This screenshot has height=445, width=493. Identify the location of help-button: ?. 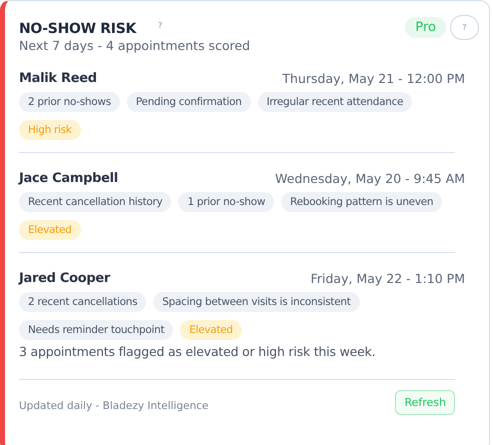
(464, 27).